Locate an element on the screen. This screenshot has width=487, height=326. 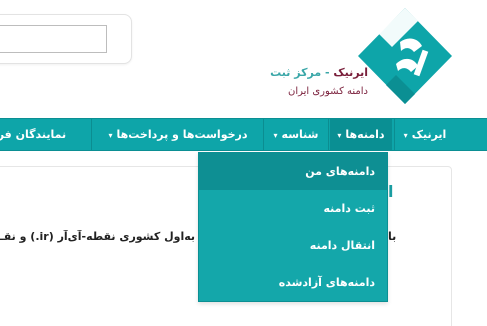
nav-label-resellers: نمایندگان فرو is located at coordinates (33, 134).